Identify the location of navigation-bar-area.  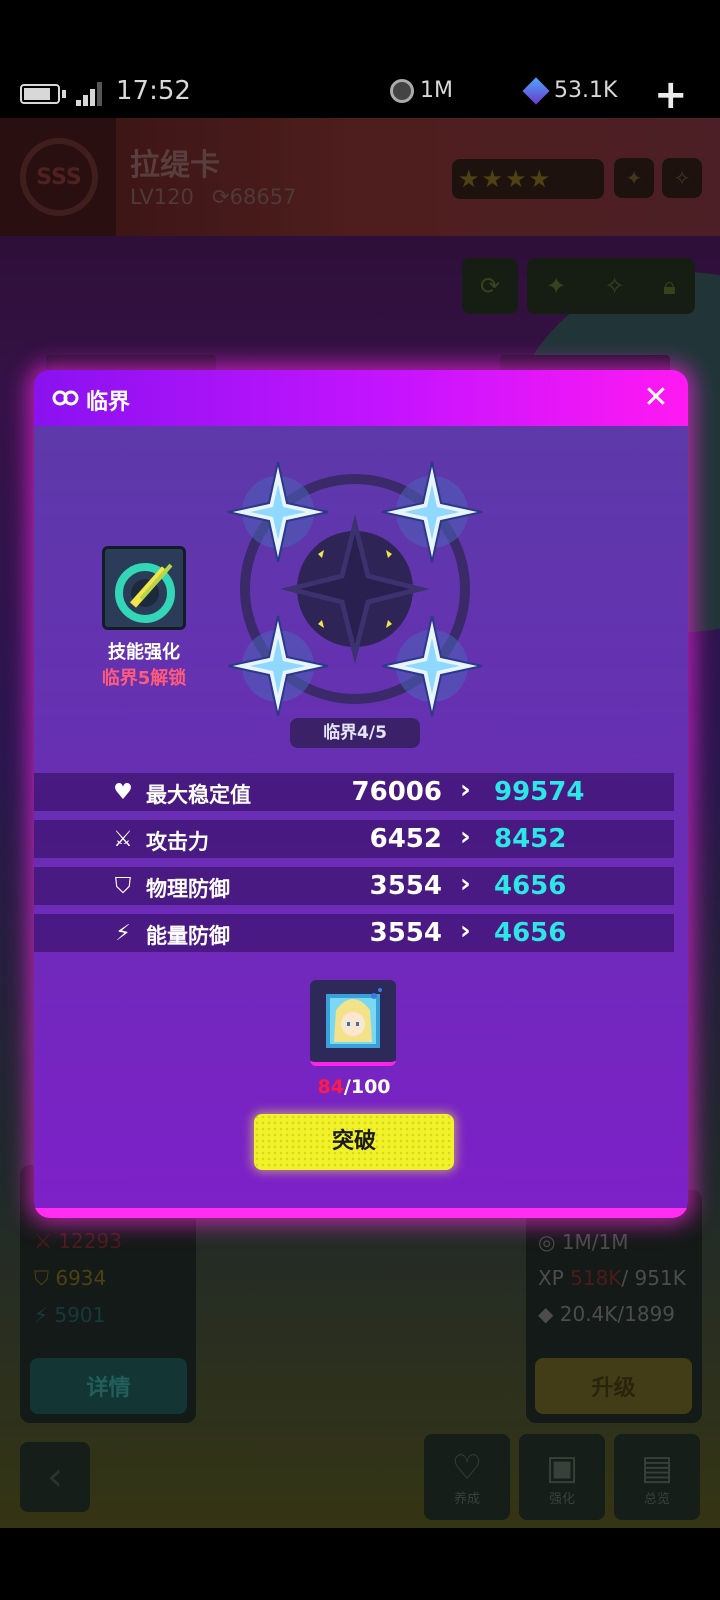
(360, 1564).